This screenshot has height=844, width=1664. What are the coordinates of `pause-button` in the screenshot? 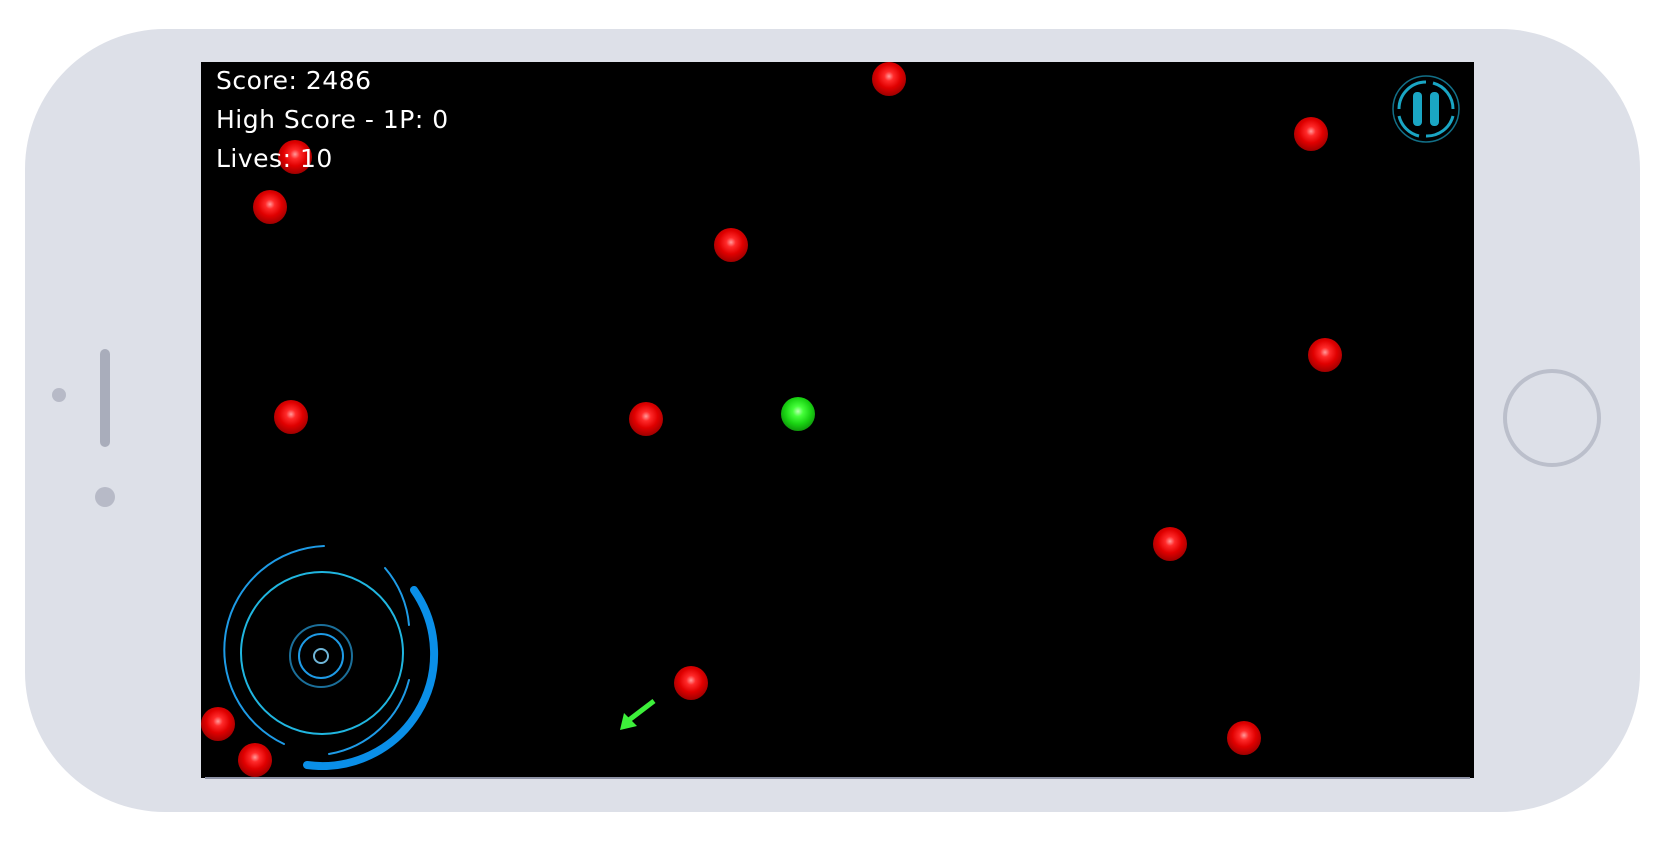 It's located at (1426, 109).